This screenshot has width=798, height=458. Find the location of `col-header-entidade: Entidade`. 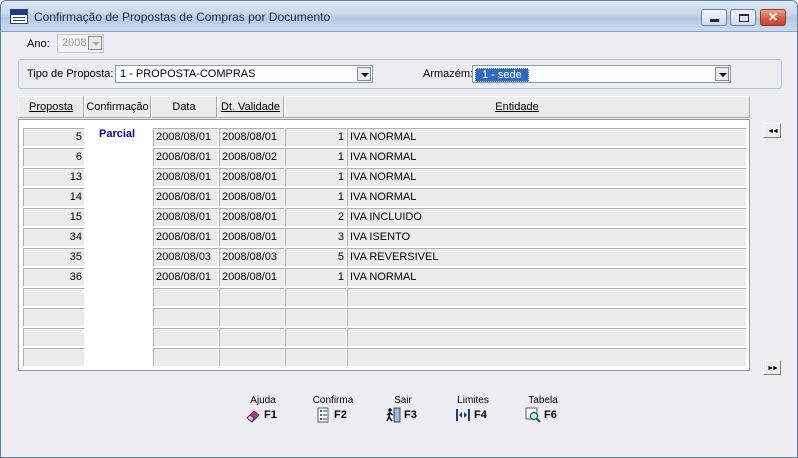

col-header-entidade: Entidade is located at coordinates (517, 107).